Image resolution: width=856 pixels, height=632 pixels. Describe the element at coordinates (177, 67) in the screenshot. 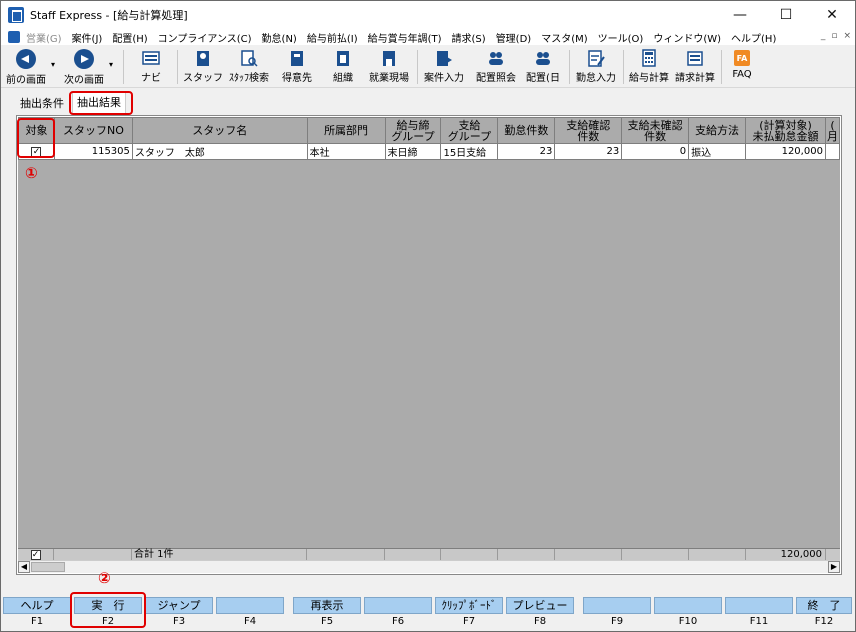

I see `toolbar-separator` at that location.